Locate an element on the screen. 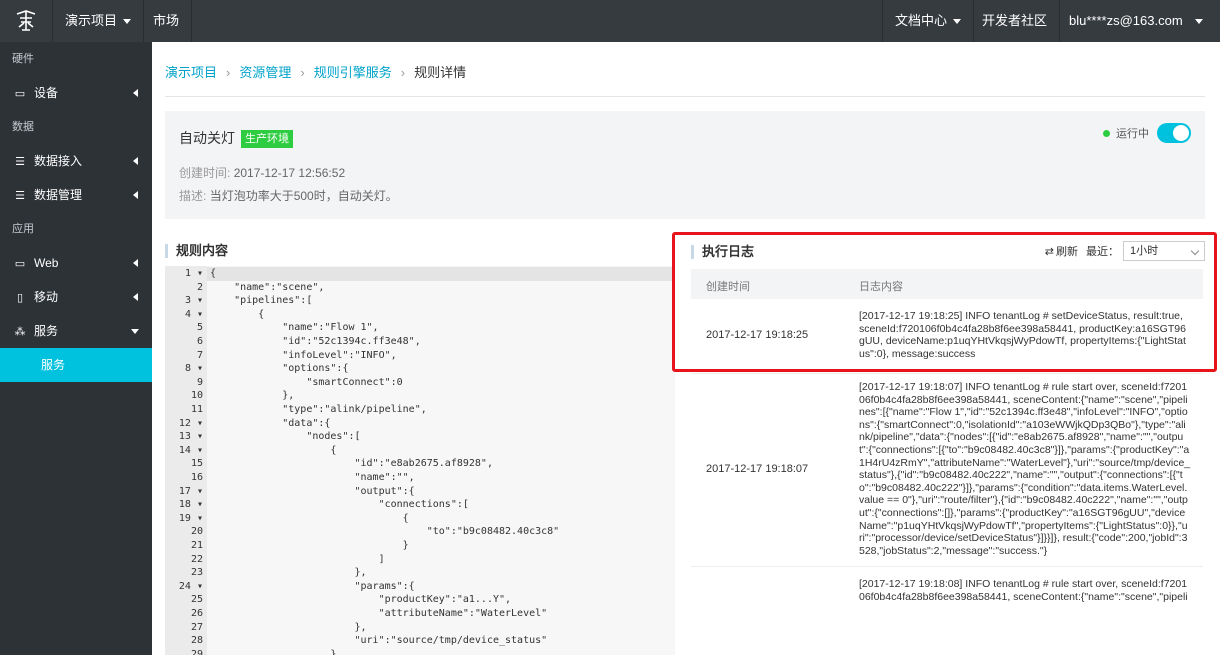 This screenshot has height=655, width=1220. sidebar-item-device: ▭ 设备 is located at coordinates (76, 93).